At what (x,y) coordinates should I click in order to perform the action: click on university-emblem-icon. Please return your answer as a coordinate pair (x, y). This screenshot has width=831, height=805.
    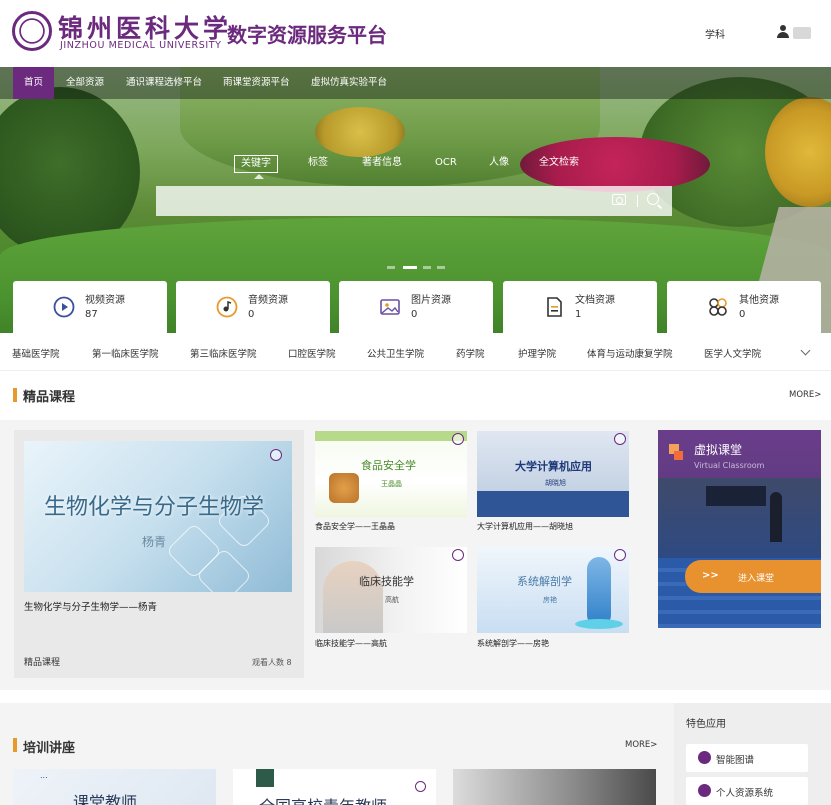
    Looking at the image, I should click on (32, 31).